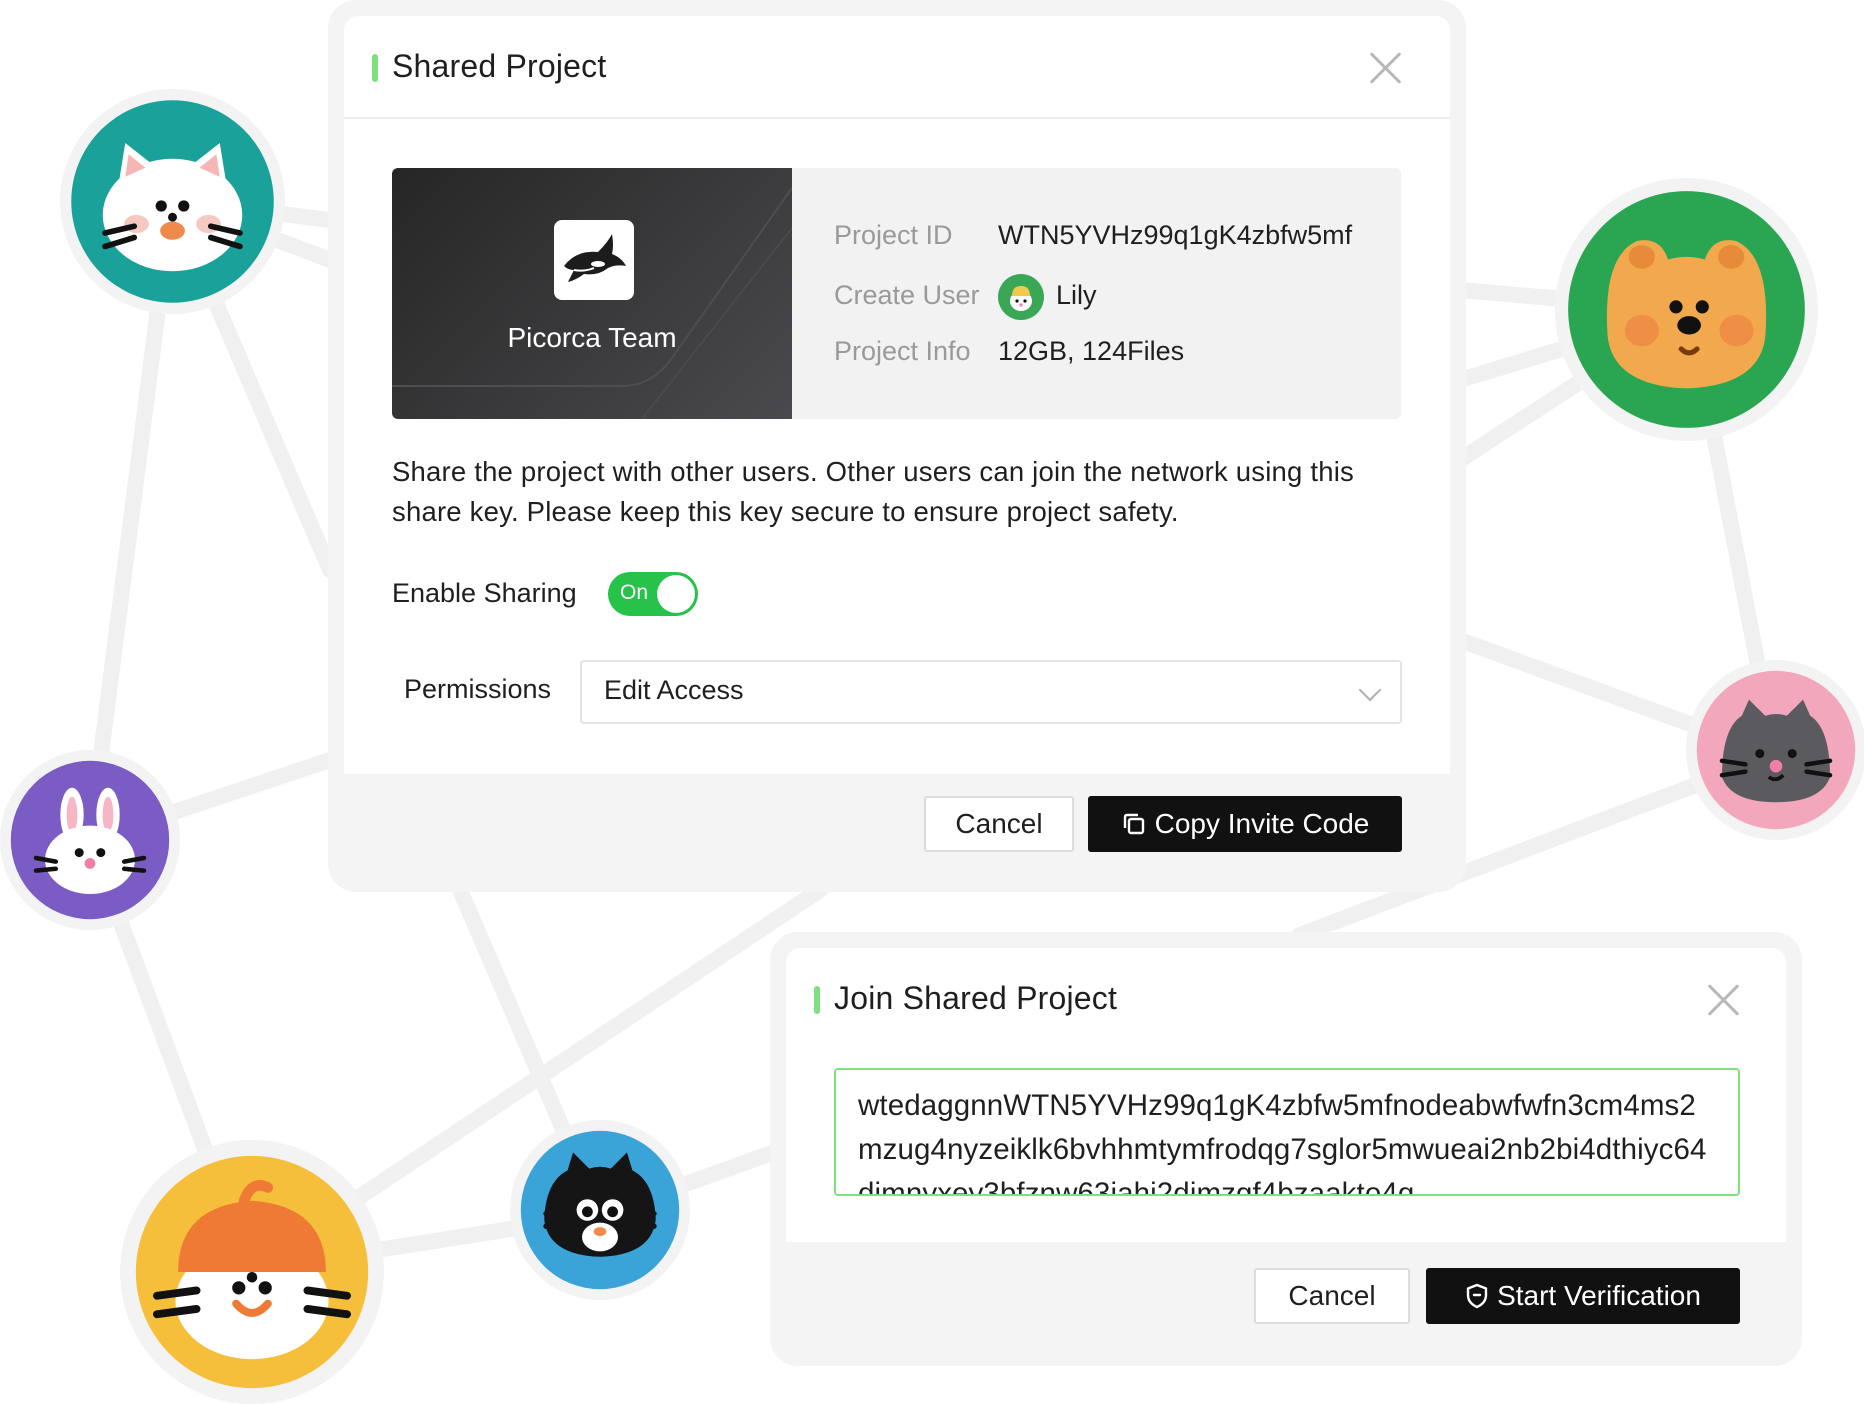  What do you see at coordinates (600, 1210) in the screenshot?
I see `avatar-black-cat` at bounding box center [600, 1210].